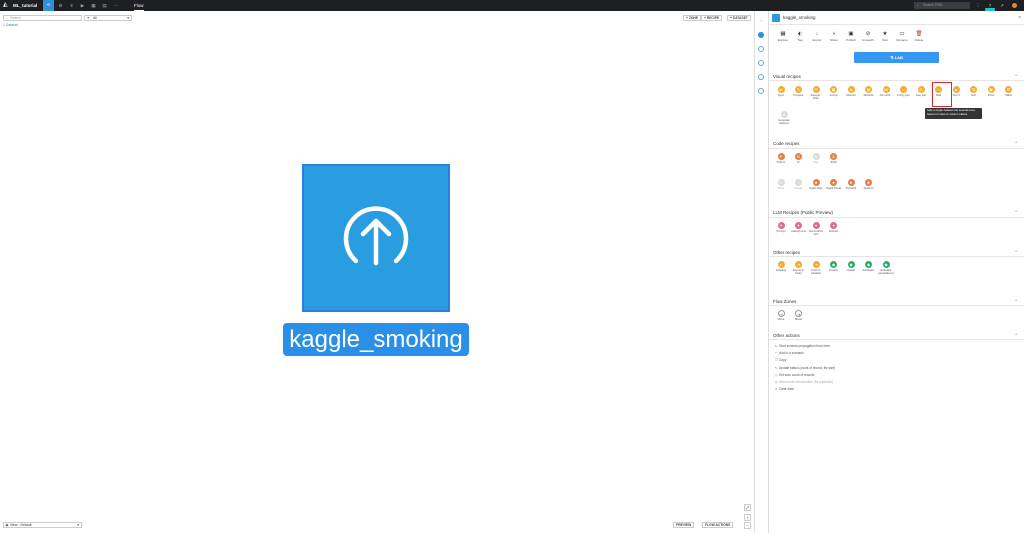 This screenshot has width=1024, height=533. What do you see at coordinates (88, 18) in the screenshot?
I see `filter-icon: ▼` at bounding box center [88, 18].